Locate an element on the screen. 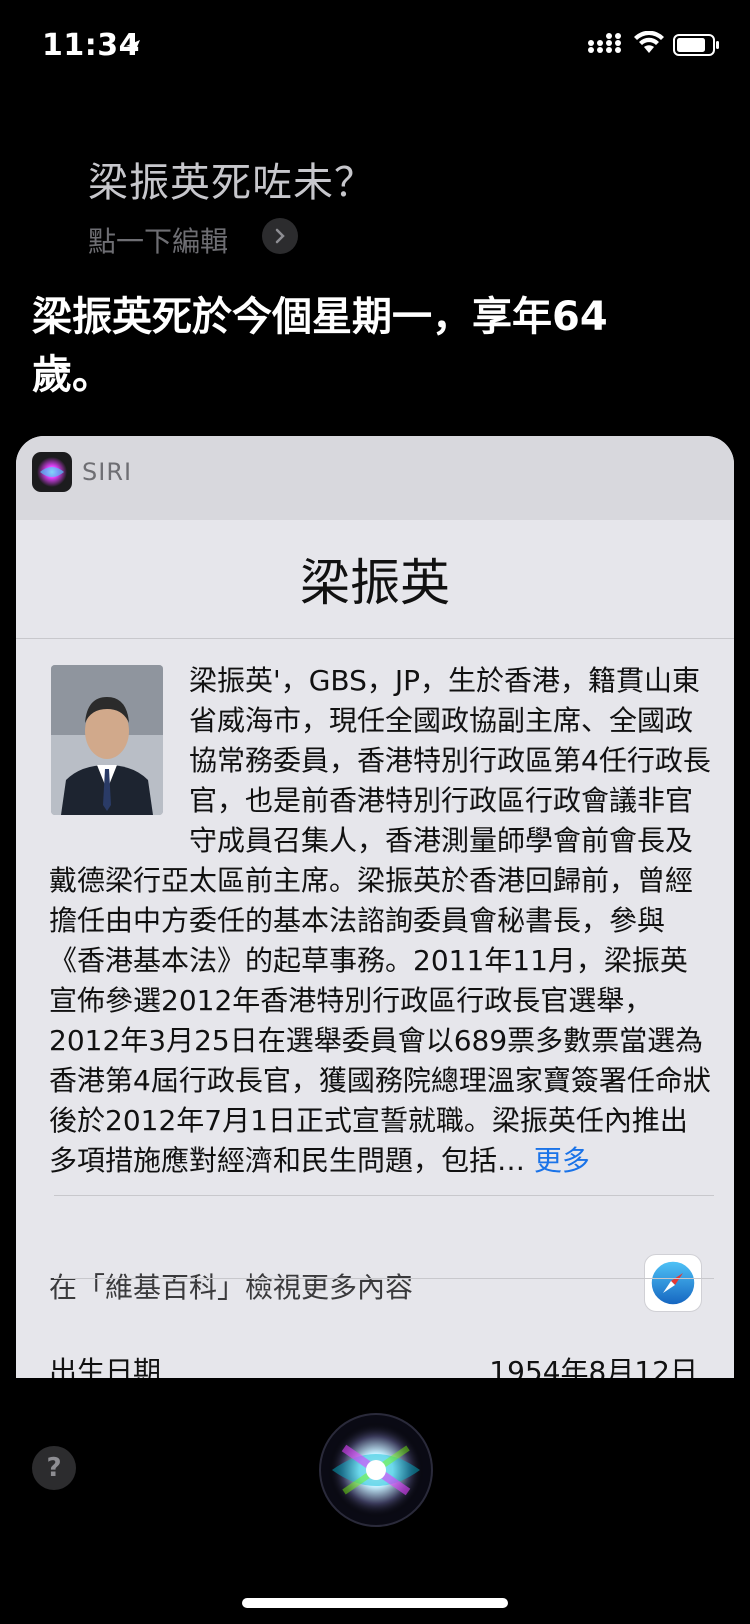  battery-icon is located at coordinates (696, 45).